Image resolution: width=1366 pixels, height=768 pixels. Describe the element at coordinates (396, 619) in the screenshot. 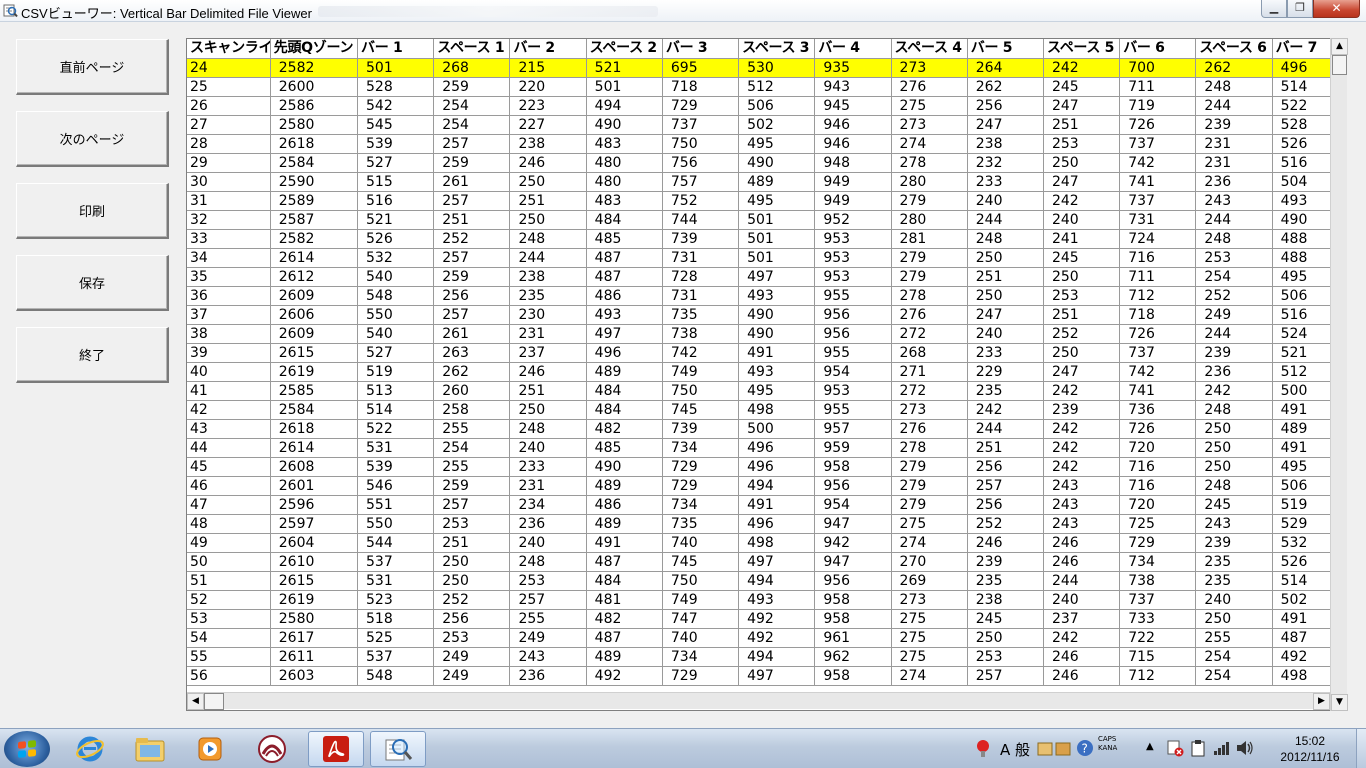

I see `table-cell: 518` at that location.